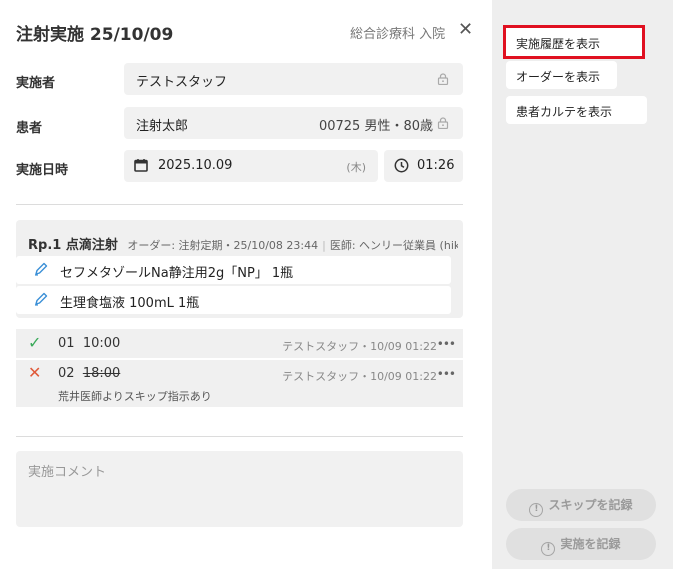 This screenshot has width=673, height=569. Describe the element at coordinates (73, 245) in the screenshot. I see `rp-title: Rp.1 点滴注射` at that location.